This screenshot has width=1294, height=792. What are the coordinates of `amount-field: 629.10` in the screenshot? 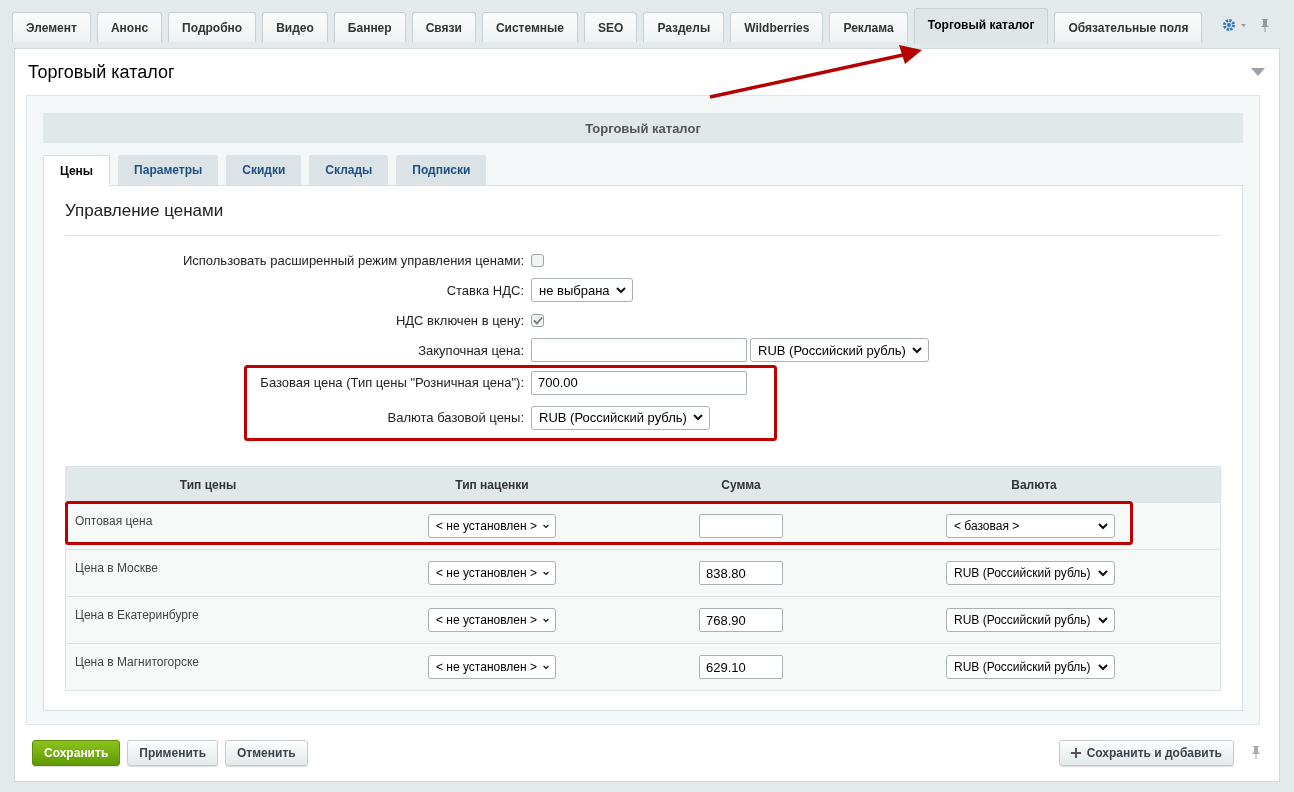 It's located at (741, 667).